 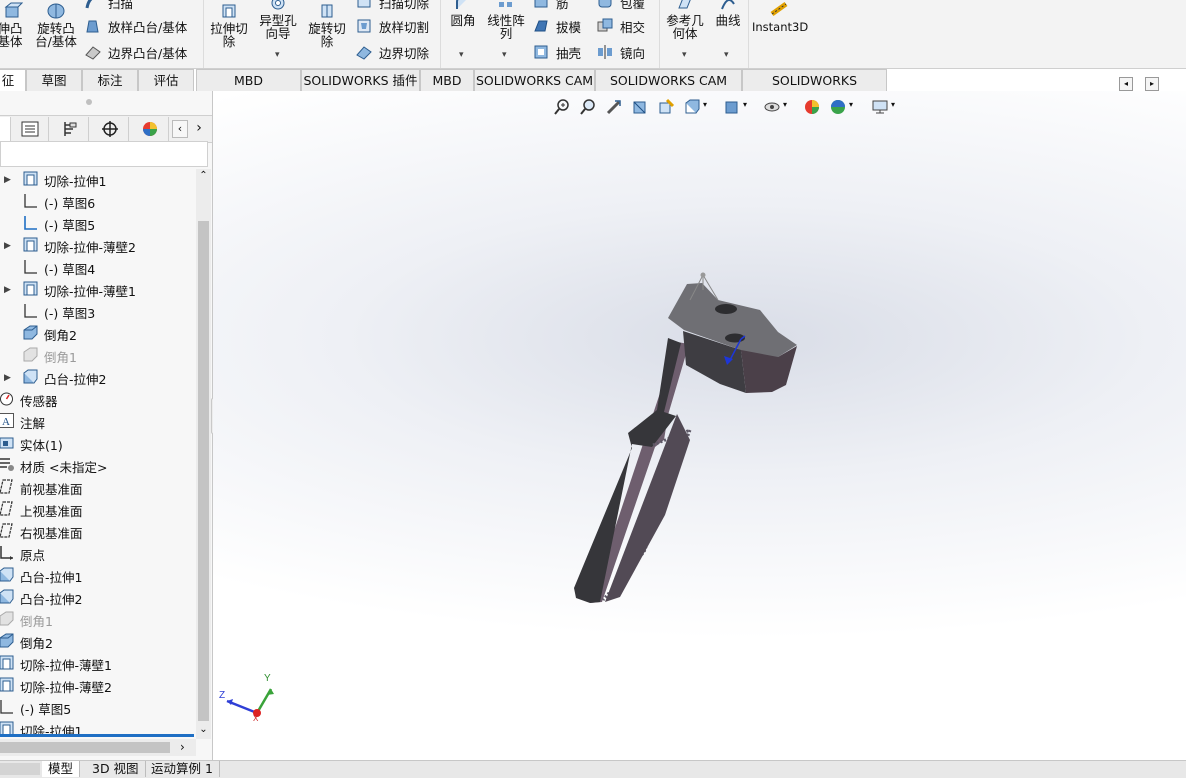 I want to click on feature-tree-item: 凸台-拉伸2, so click(x=41, y=598).